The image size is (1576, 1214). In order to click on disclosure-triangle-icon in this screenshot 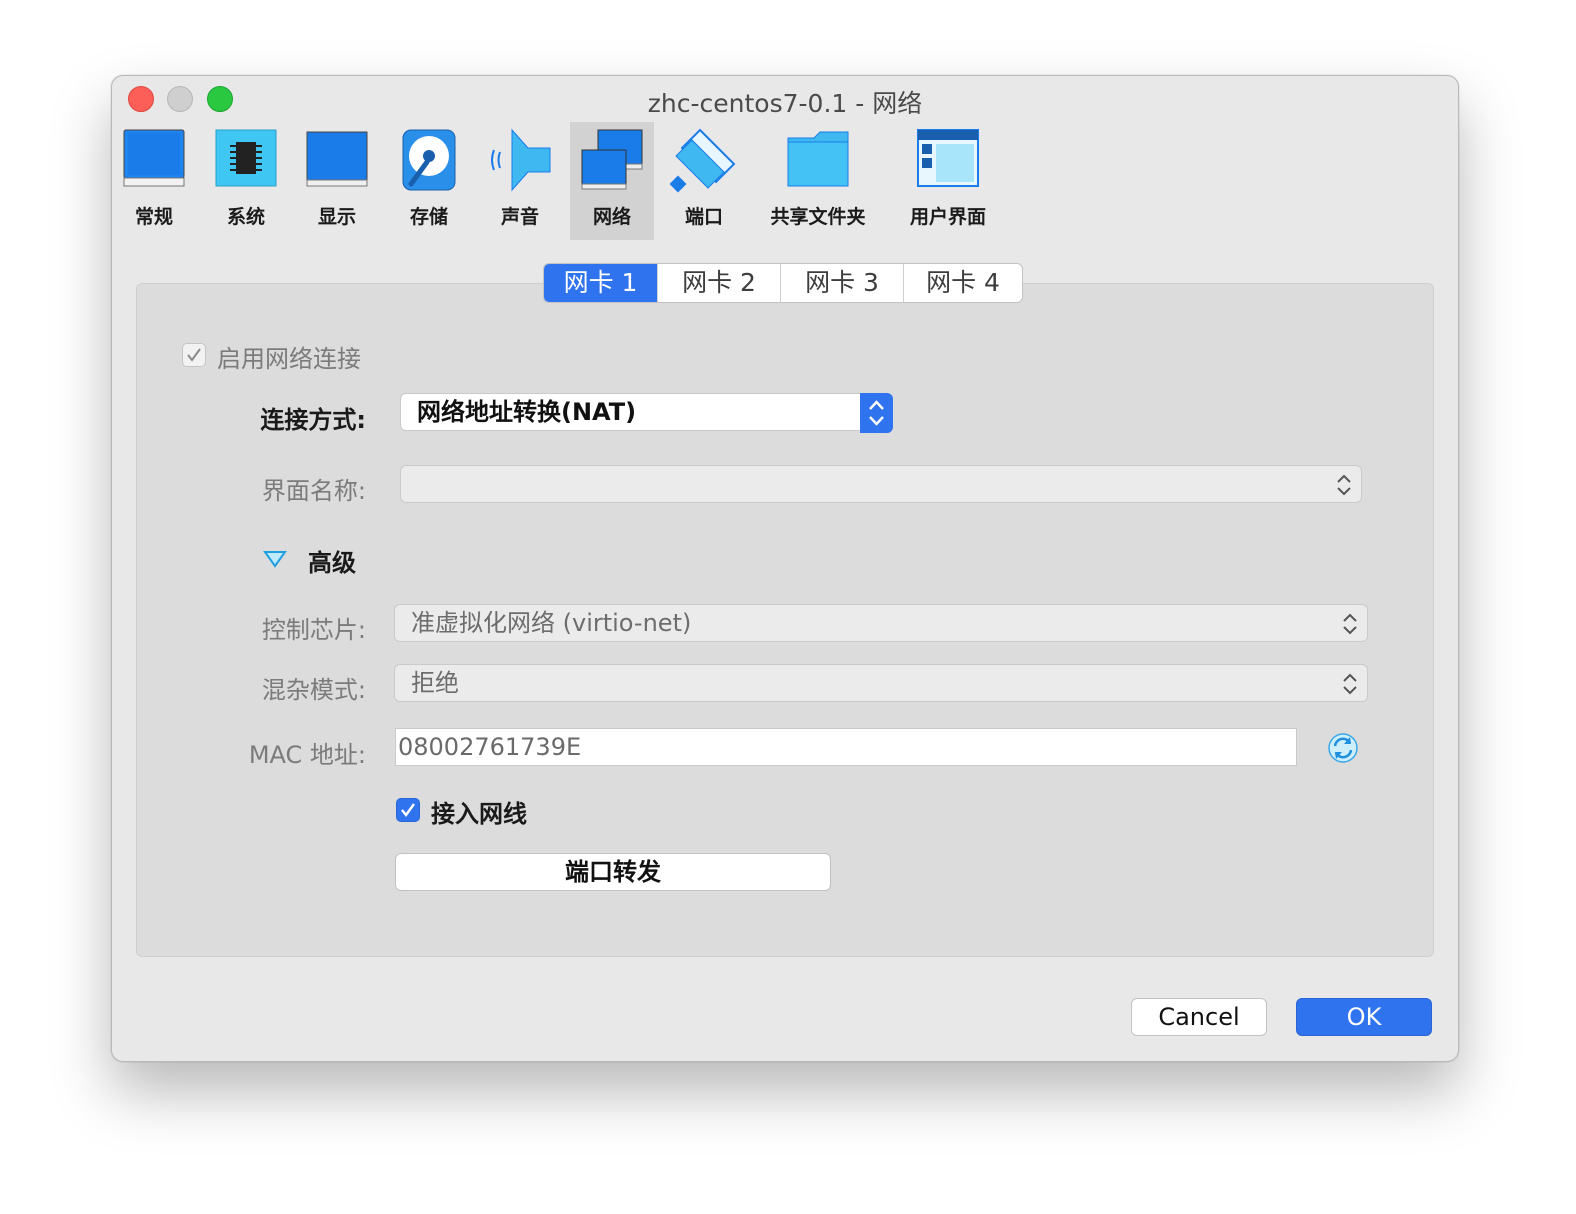, I will do `click(275, 559)`.